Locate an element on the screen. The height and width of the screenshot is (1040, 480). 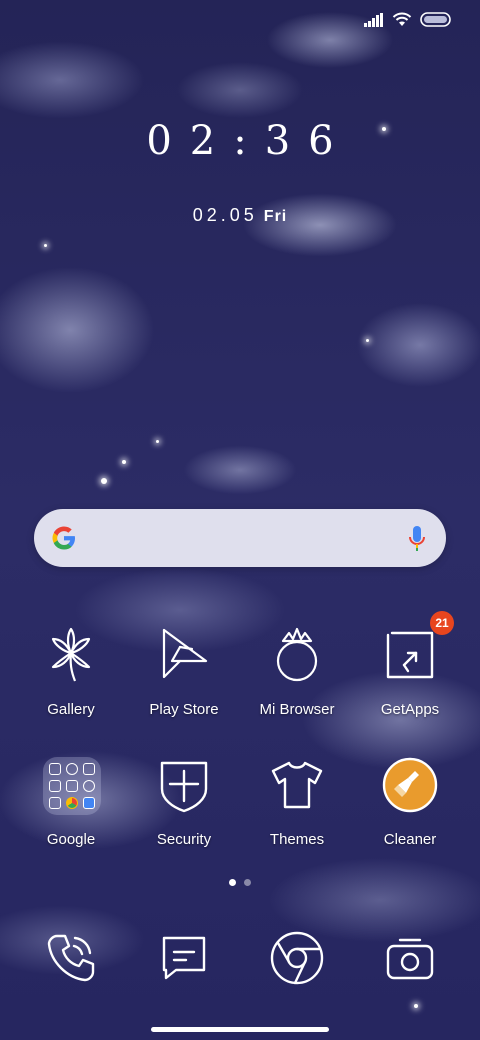
dock-messages is located at coordinates (184, 958).